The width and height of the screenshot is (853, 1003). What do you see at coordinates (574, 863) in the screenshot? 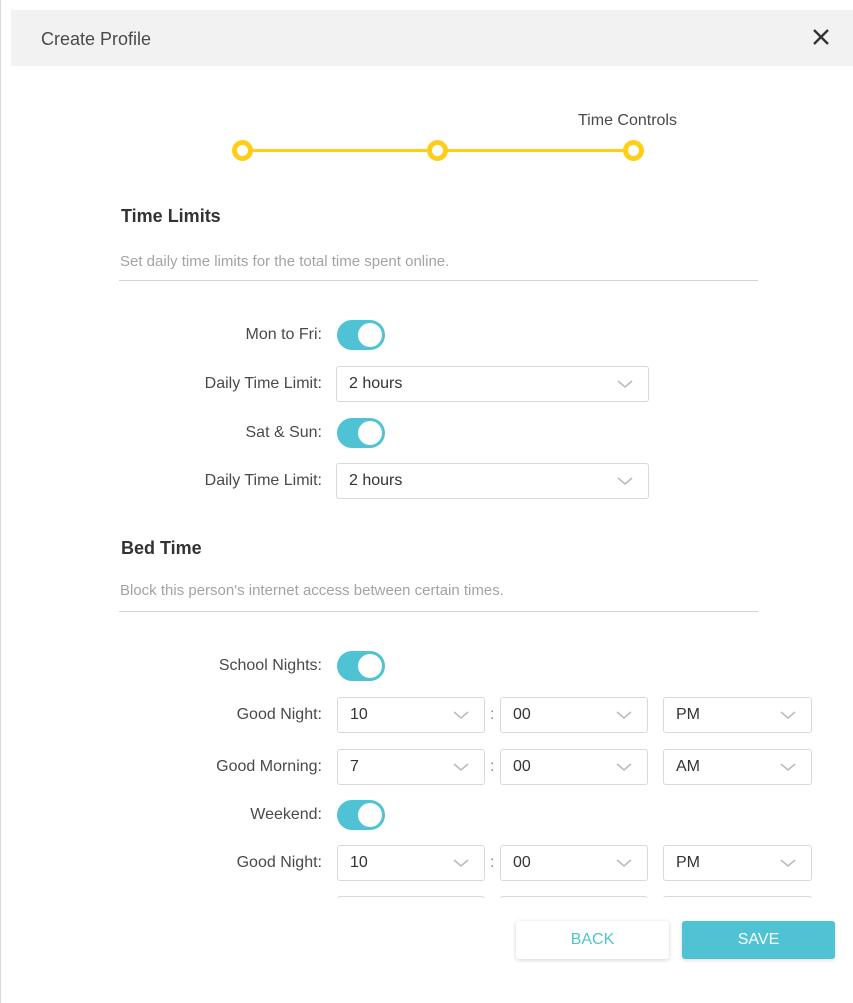
I see `weekend-good-night-minute-select: 00` at bounding box center [574, 863].